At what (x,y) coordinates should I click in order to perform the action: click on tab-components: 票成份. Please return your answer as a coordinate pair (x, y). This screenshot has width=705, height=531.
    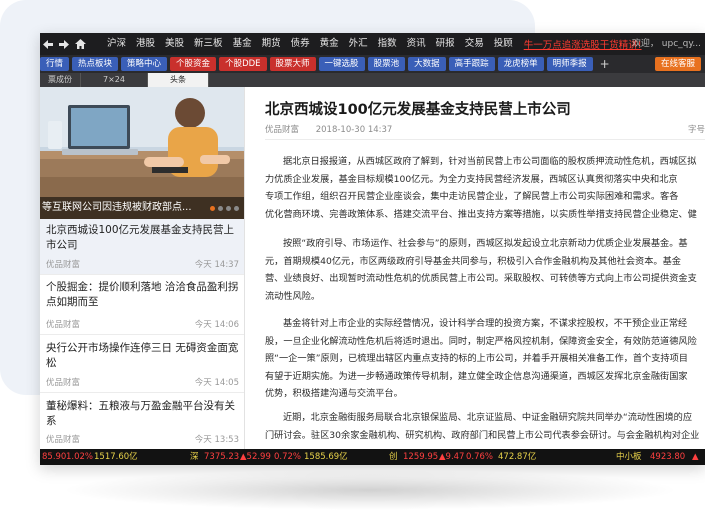
    Looking at the image, I should click on (60, 80).